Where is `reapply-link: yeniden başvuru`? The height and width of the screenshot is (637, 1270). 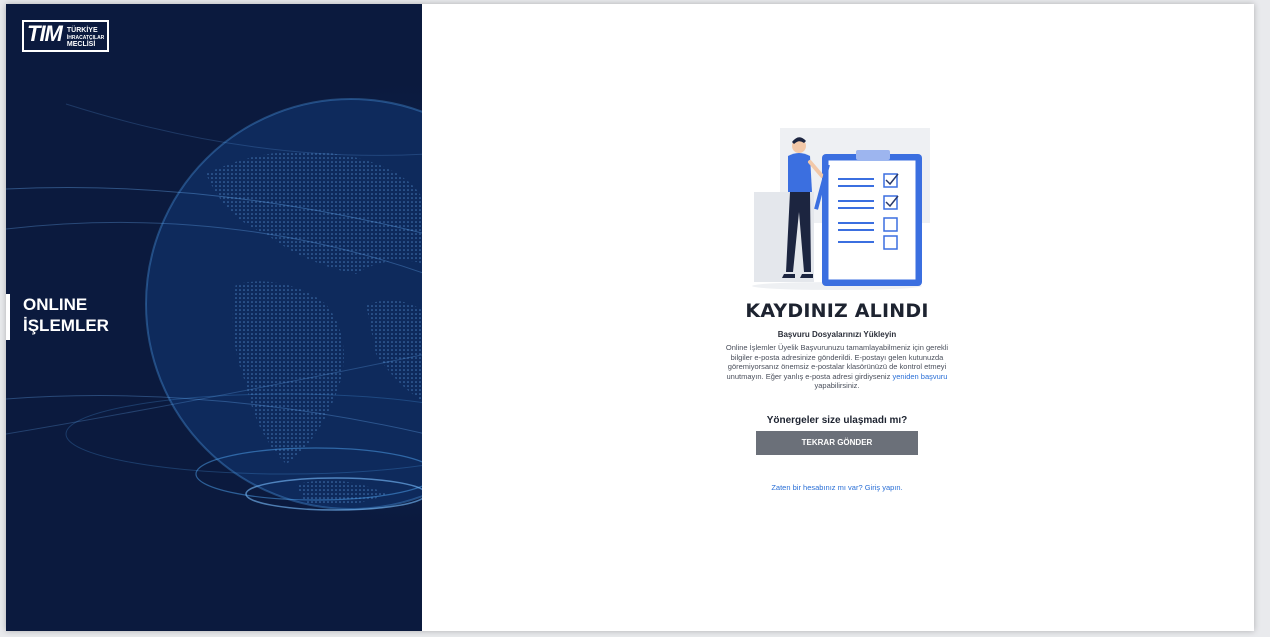 reapply-link: yeniden başvuru is located at coordinates (919, 376).